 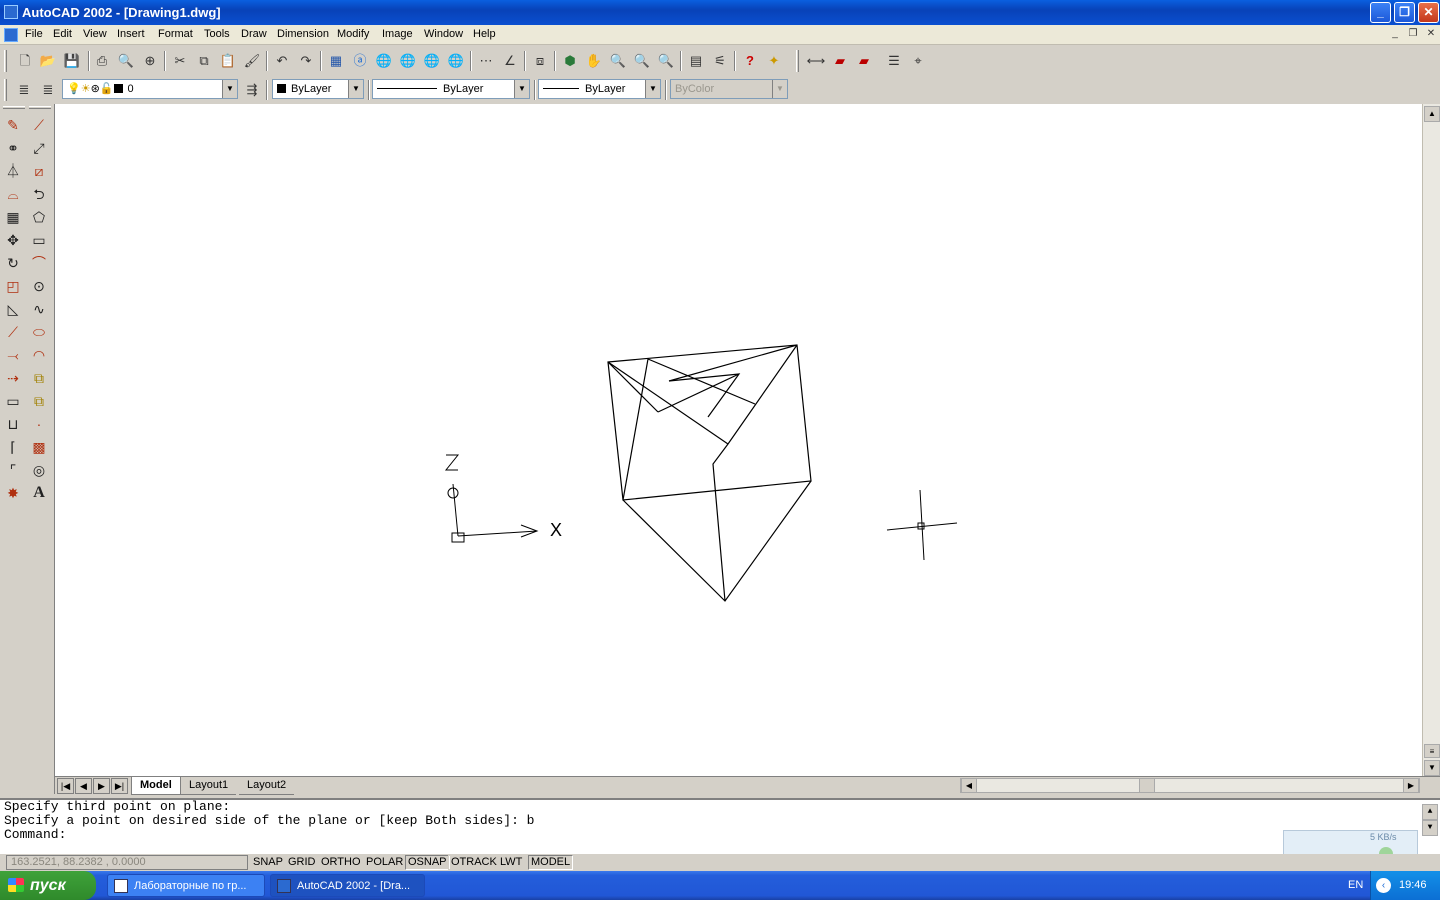 What do you see at coordinates (1431, 440) in the screenshot?
I see `vertical-scrollbar: ▲ ≡ ▼` at bounding box center [1431, 440].